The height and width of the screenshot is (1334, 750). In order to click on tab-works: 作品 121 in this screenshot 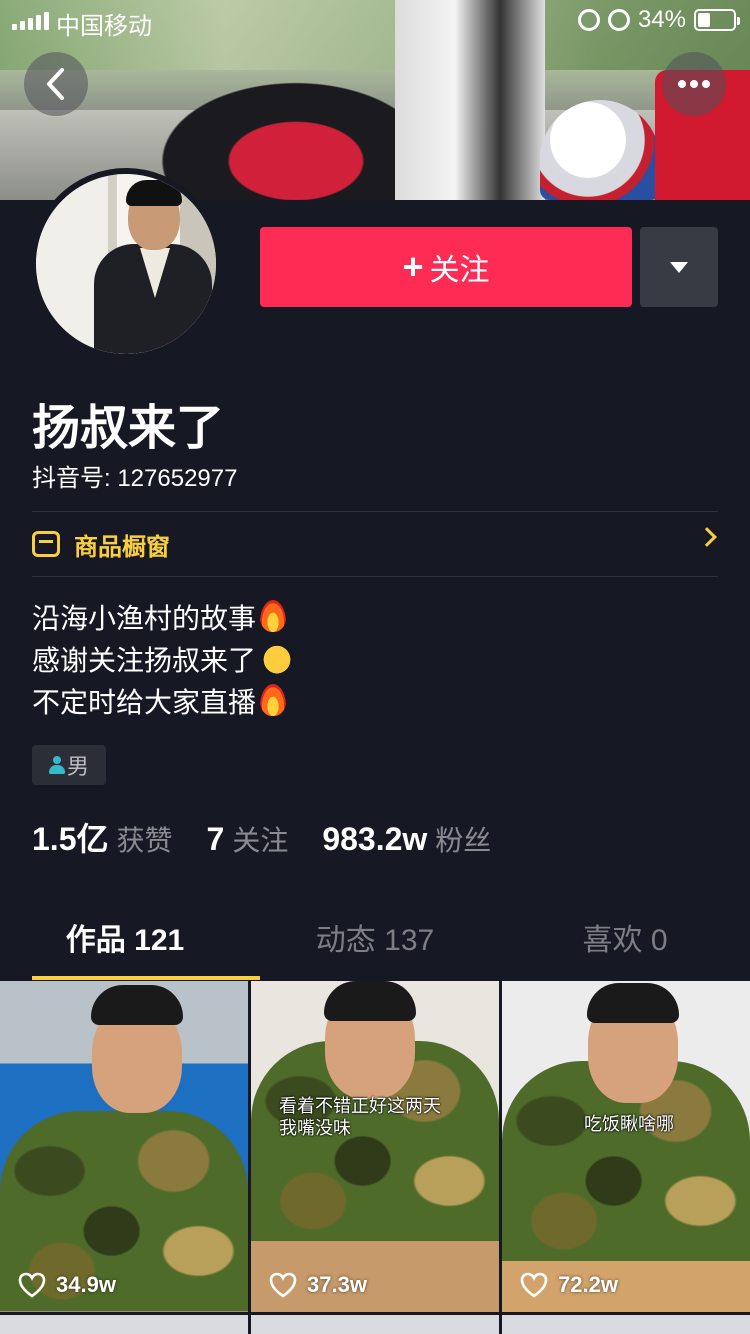, I will do `click(125, 942)`.